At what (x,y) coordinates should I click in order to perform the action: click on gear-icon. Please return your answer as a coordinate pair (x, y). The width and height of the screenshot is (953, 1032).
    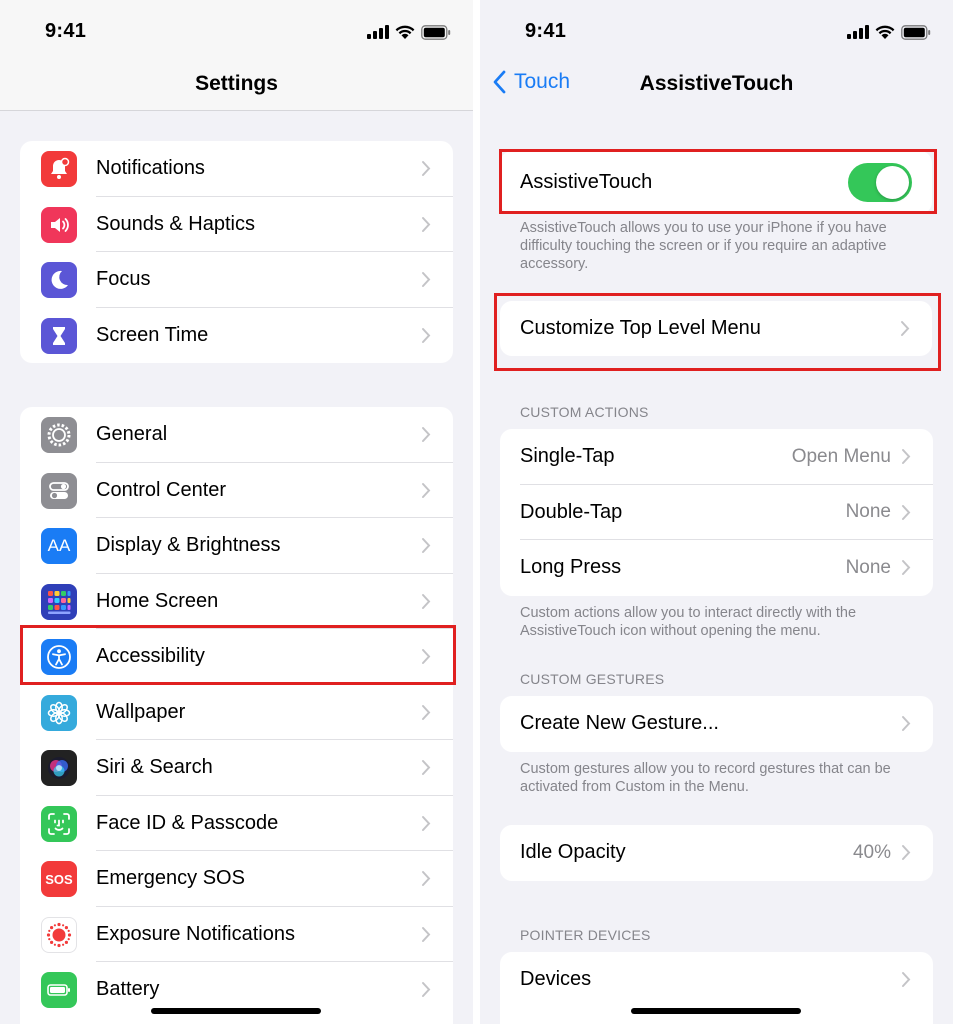
    Looking at the image, I should click on (59, 435).